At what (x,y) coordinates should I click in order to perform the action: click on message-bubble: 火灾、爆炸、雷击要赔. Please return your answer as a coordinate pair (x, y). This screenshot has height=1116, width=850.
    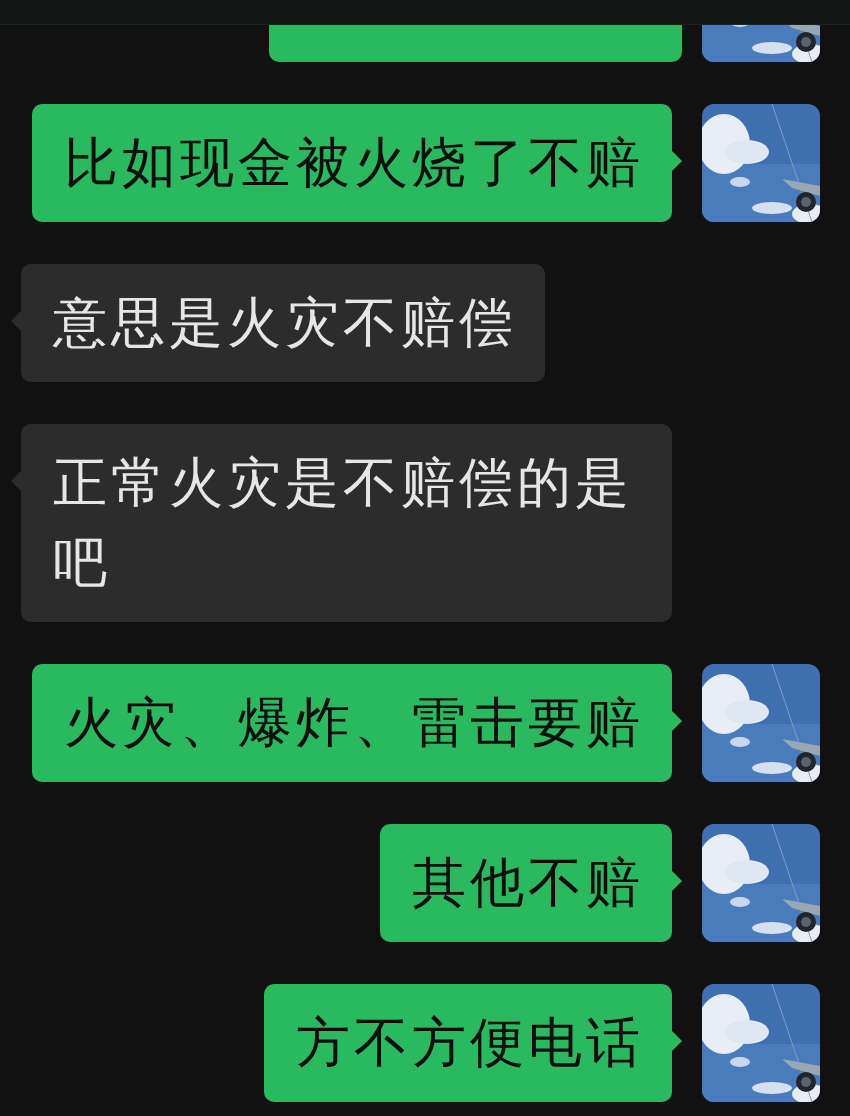
    Looking at the image, I should click on (352, 723).